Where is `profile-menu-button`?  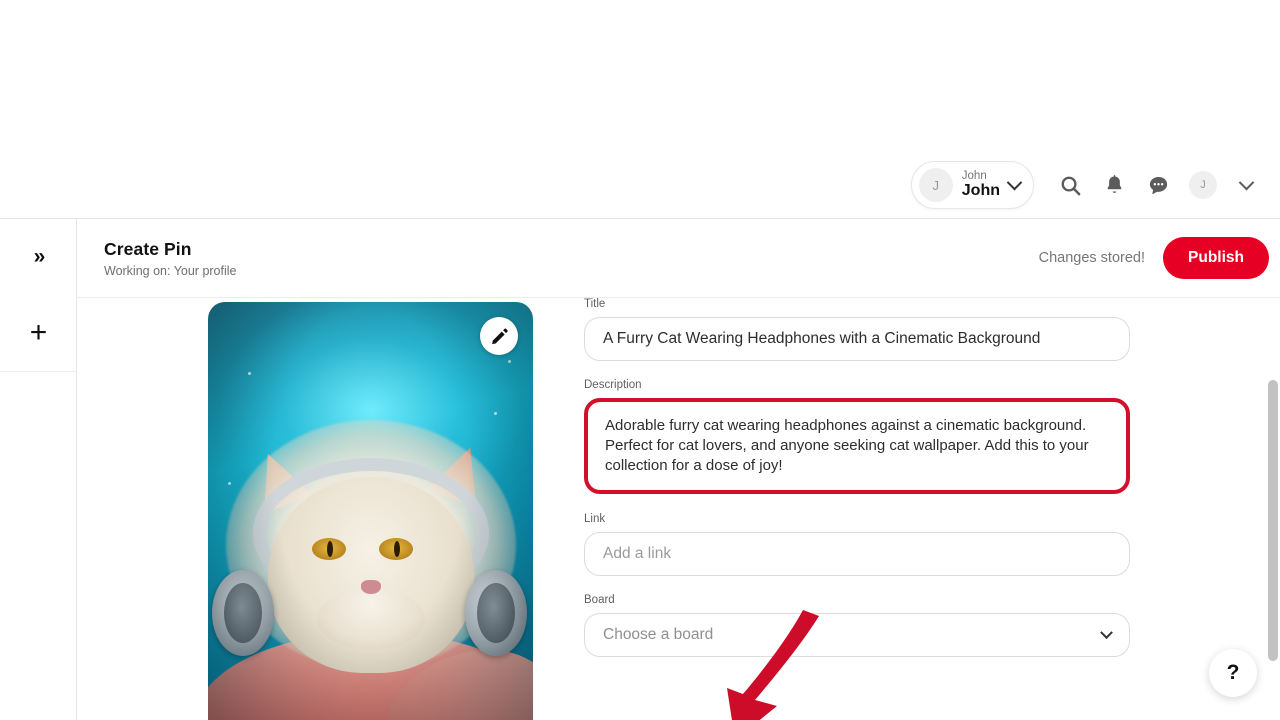
profile-menu-button is located at coordinates (1246, 185).